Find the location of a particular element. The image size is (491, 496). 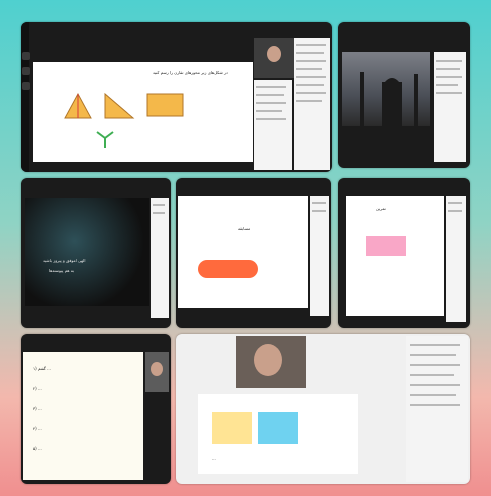

slide-sentence: در شکل‌های زیر محورهای تقارن را رسم کنید is located at coordinates (190, 72).